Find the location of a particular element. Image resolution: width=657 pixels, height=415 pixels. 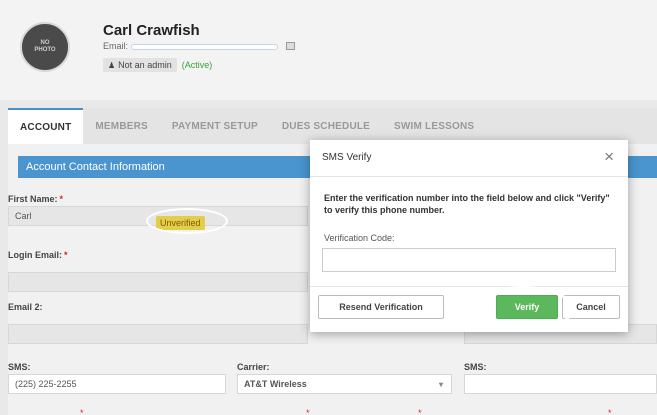

carrier-label: Carrier: is located at coordinates (253, 367).